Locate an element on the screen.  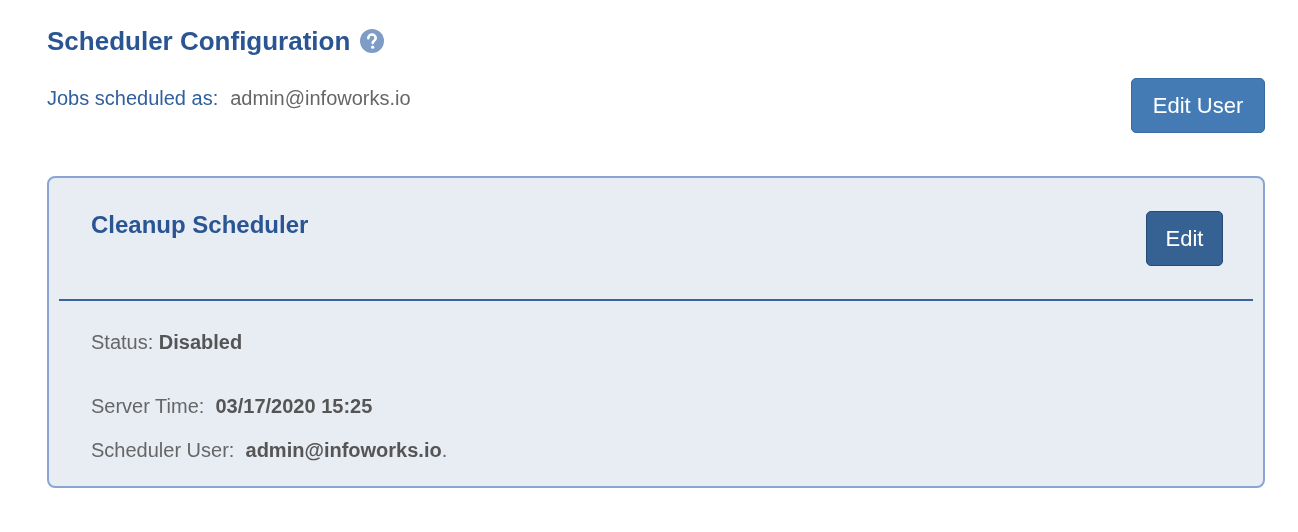
edit-button: Edit is located at coordinates (1184, 238).